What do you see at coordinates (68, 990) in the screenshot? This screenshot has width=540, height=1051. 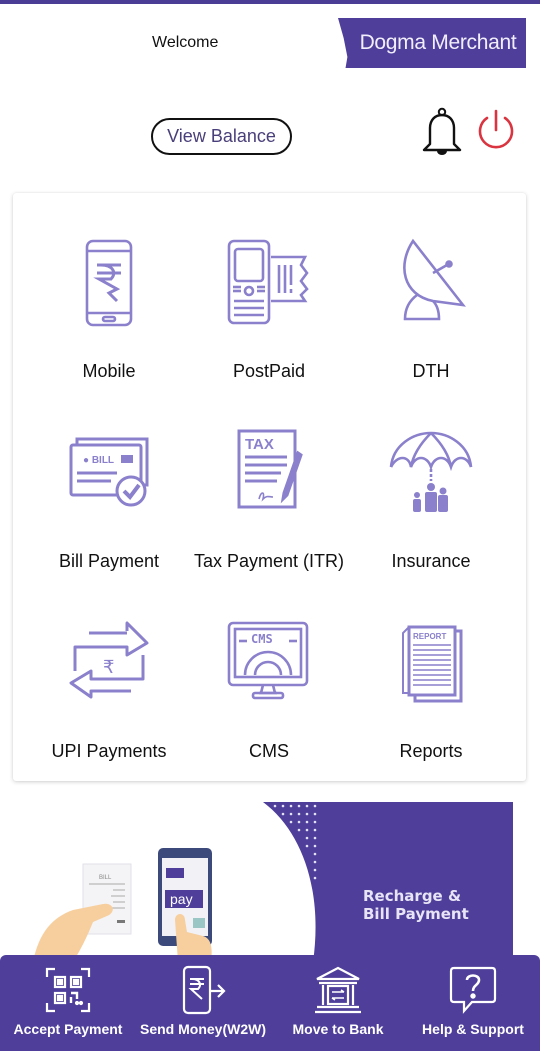 I see `qr-scan-icon` at bounding box center [68, 990].